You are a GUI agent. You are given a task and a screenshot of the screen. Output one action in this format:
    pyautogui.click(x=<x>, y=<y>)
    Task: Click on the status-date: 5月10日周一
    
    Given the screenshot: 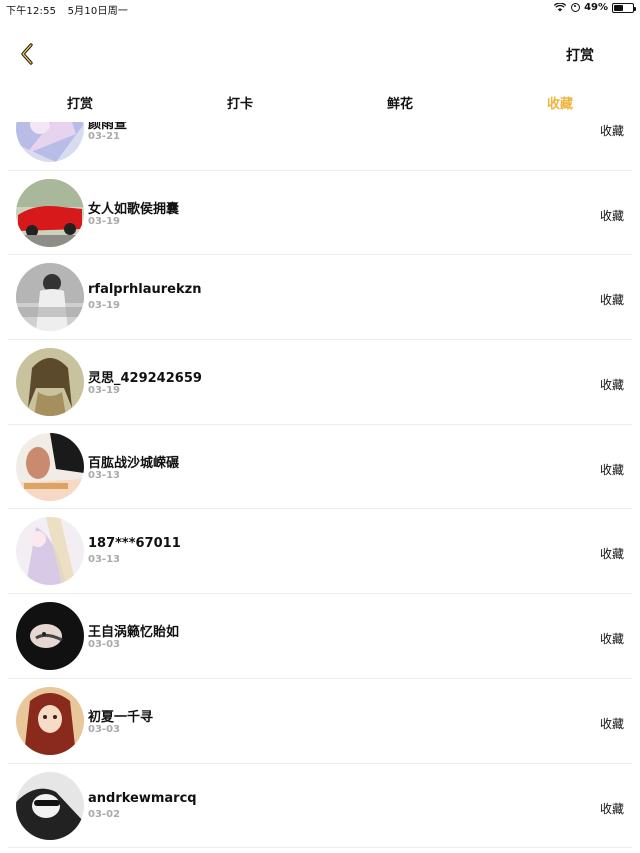 What is the action you would take?
    pyautogui.click(x=98, y=11)
    